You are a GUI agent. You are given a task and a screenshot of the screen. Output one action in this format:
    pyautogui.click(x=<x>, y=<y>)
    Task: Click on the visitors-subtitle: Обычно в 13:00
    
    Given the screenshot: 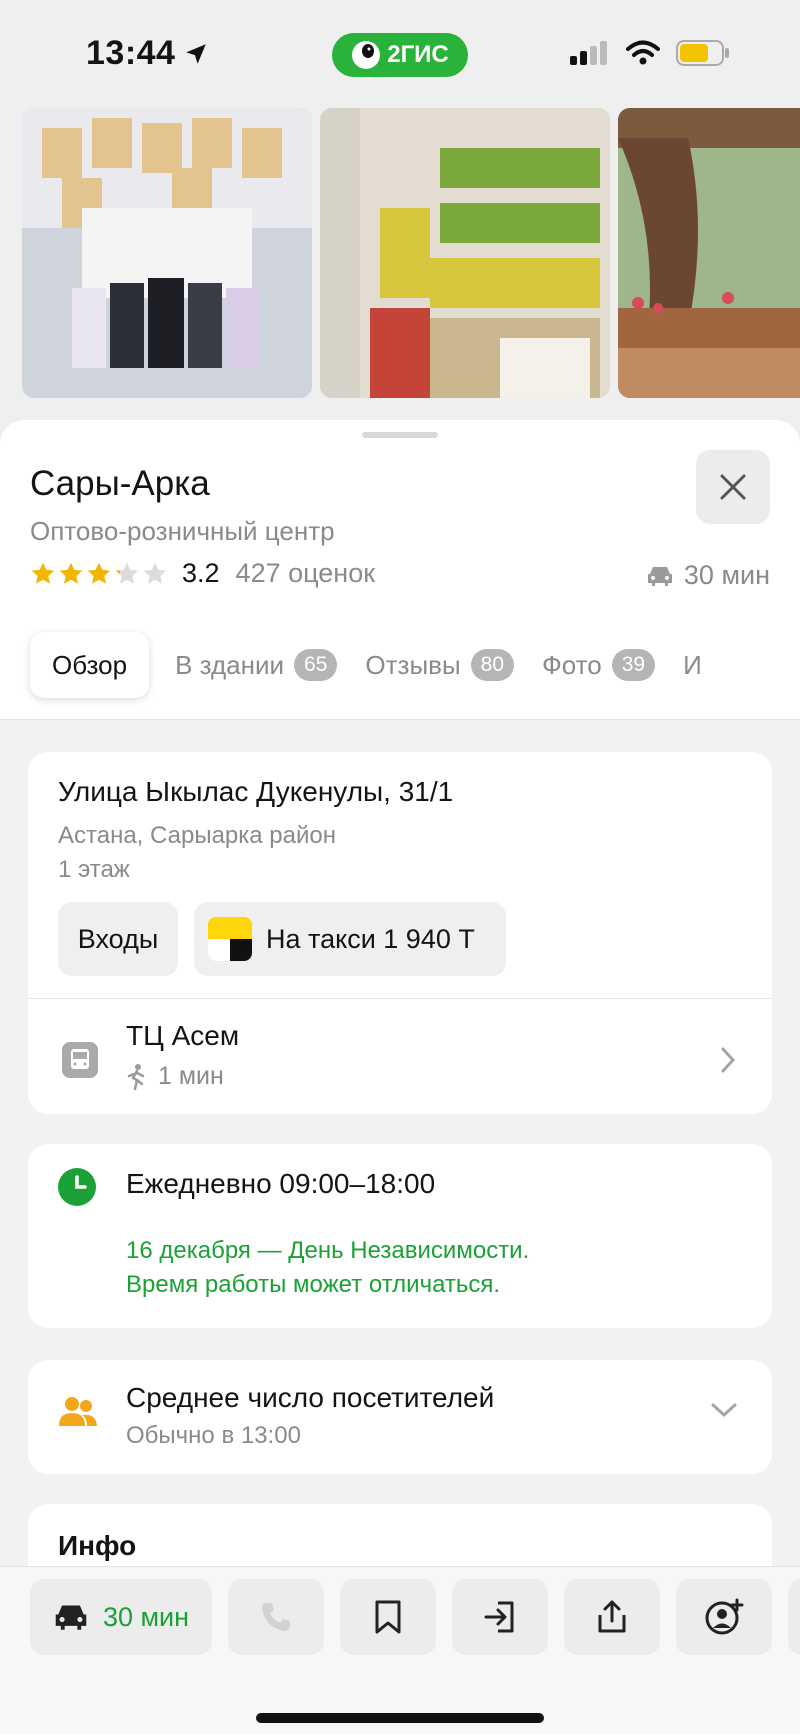 What is the action you would take?
    pyautogui.click(x=213, y=1435)
    